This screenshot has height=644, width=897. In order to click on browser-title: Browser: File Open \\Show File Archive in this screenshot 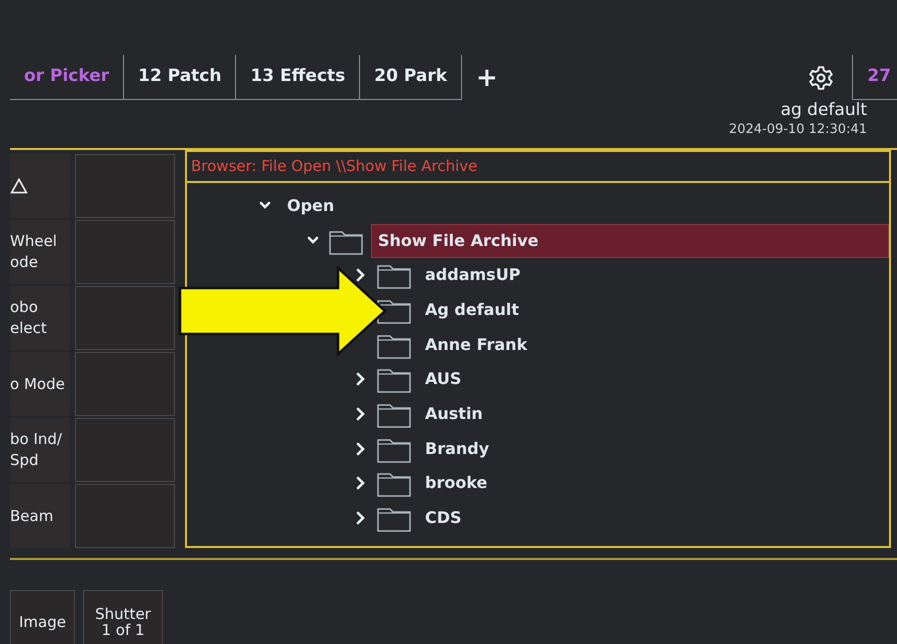, I will do `click(538, 167)`.